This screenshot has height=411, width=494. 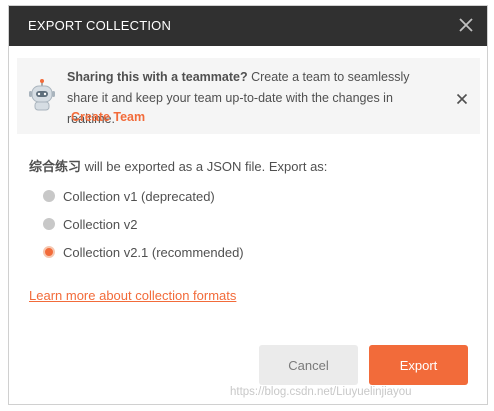 What do you see at coordinates (42, 95) in the screenshot?
I see `robot-icon` at bounding box center [42, 95].